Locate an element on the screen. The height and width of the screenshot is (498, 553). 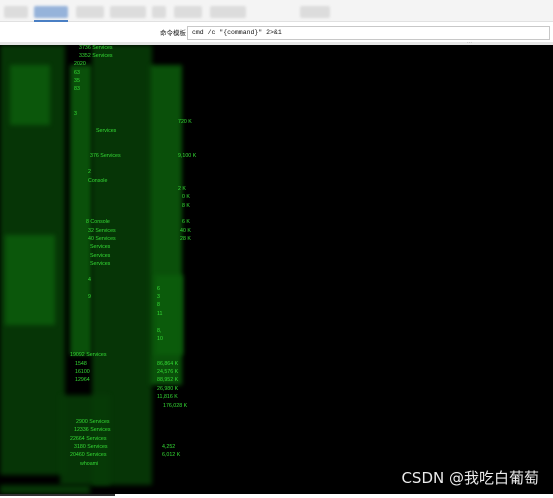
output-line: 20460 Services is located at coordinates (88, 455).